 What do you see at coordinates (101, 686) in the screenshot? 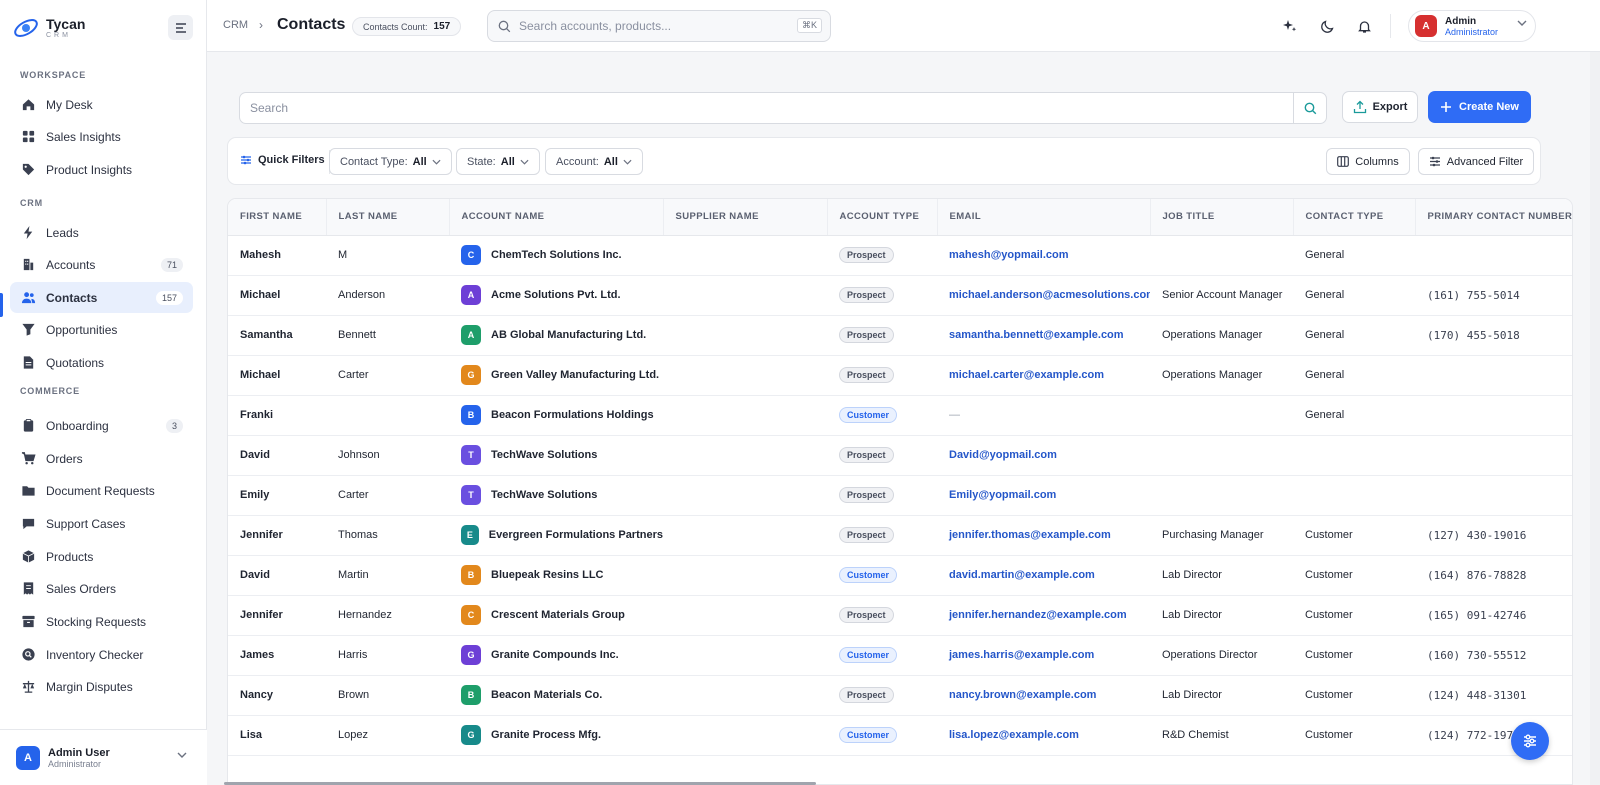
I see `sidebar-item-margin-disputes: Margin Disputes` at bounding box center [101, 686].